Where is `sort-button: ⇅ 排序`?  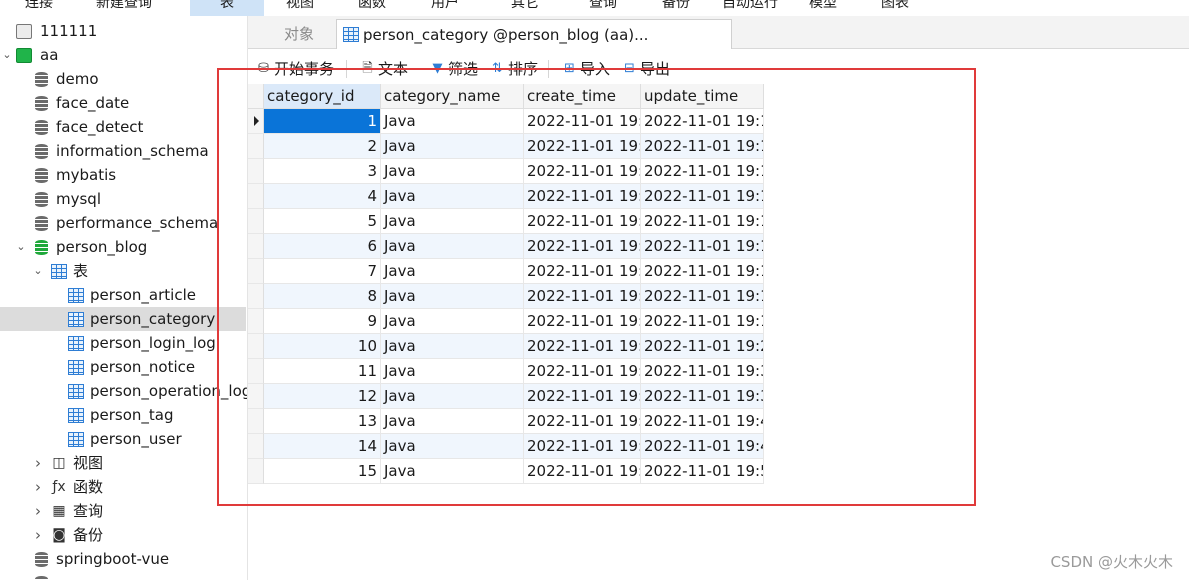 sort-button: ⇅ 排序 is located at coordinates (514, 69).